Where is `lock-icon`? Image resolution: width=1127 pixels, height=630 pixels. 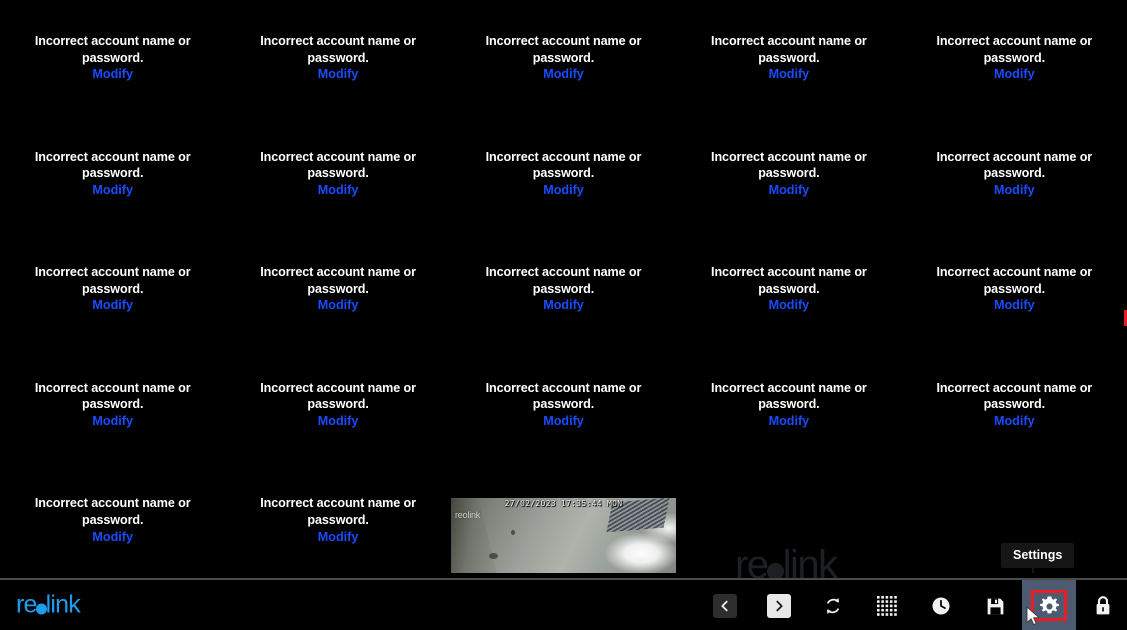
lock-icon is located at coordinates (1103, 606).